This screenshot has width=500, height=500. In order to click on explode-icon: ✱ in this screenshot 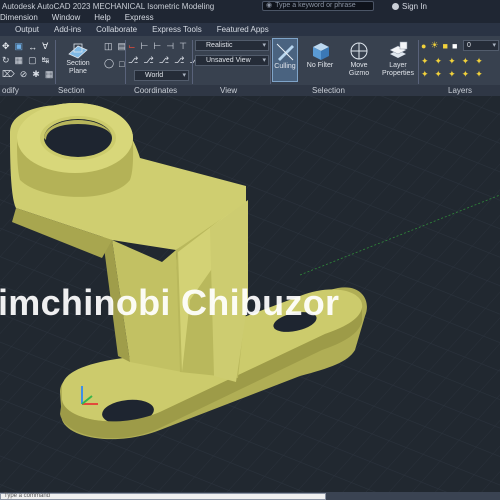, I will do `click(36, 74)`.